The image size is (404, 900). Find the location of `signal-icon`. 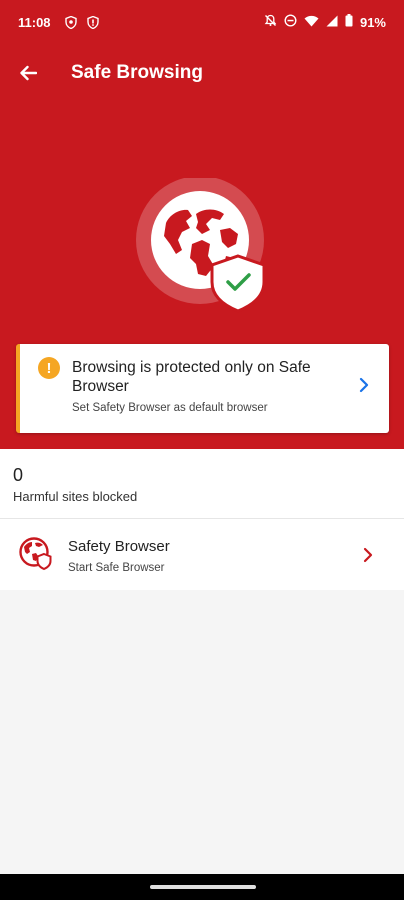

signal-icon is located at coordinates (332, 22).